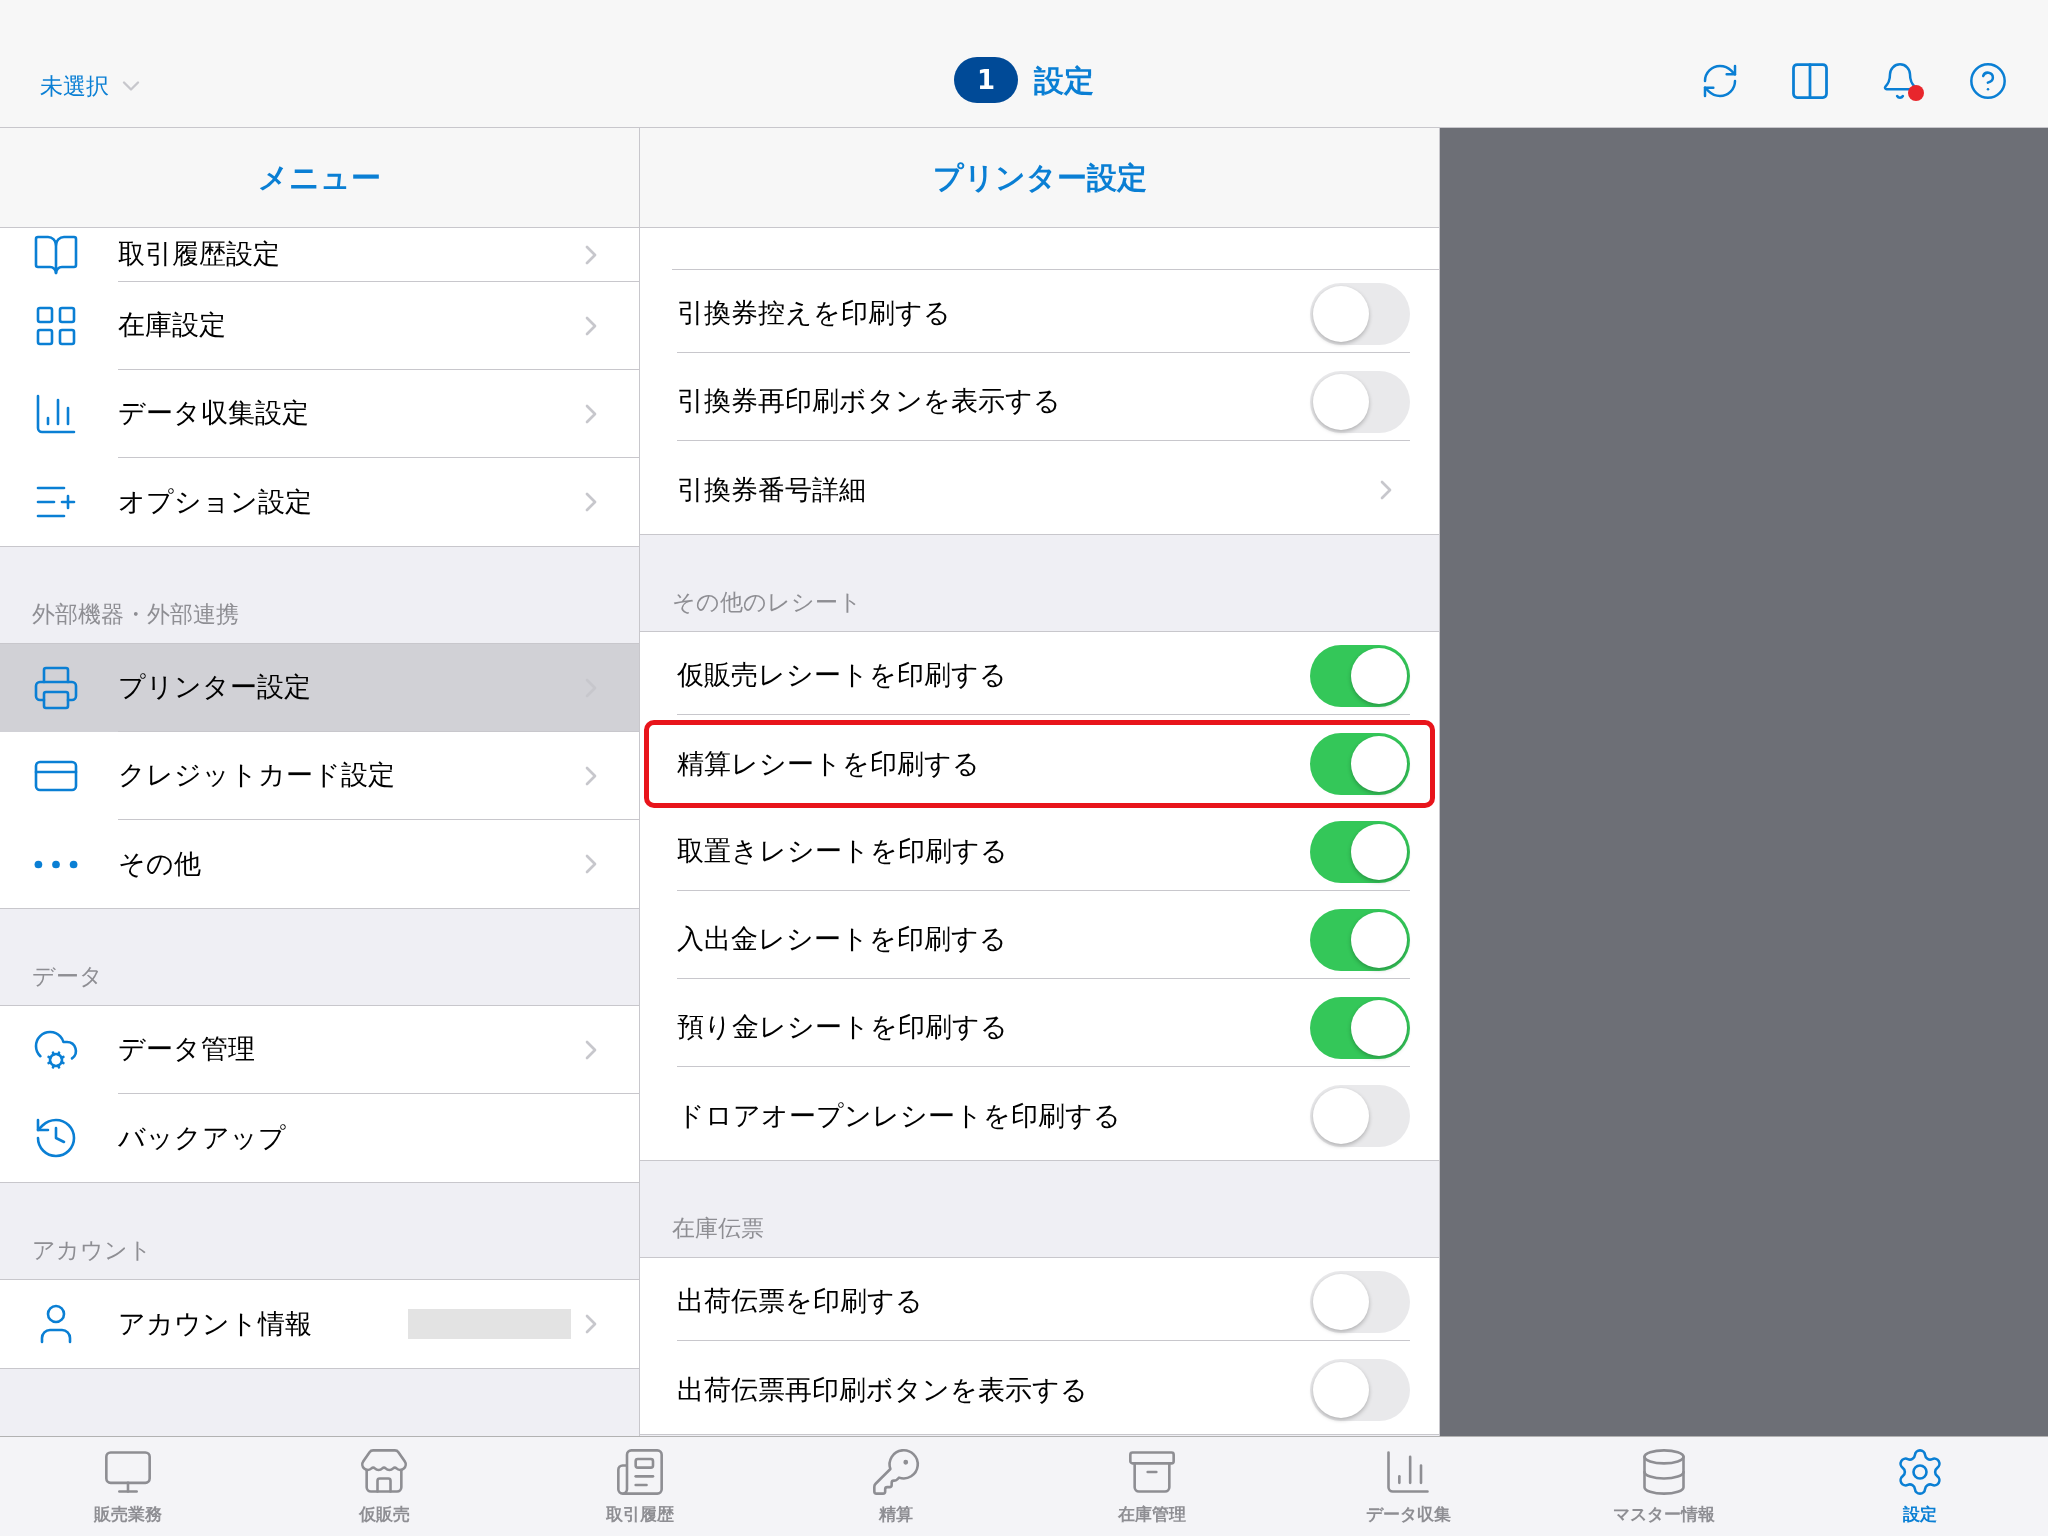 This screenshot has width=2048, height=1536. What do you see at coordinates (92, 1250) in the screenshot?
I see `section-title: アカウント` at bounding box center [92, 1250].